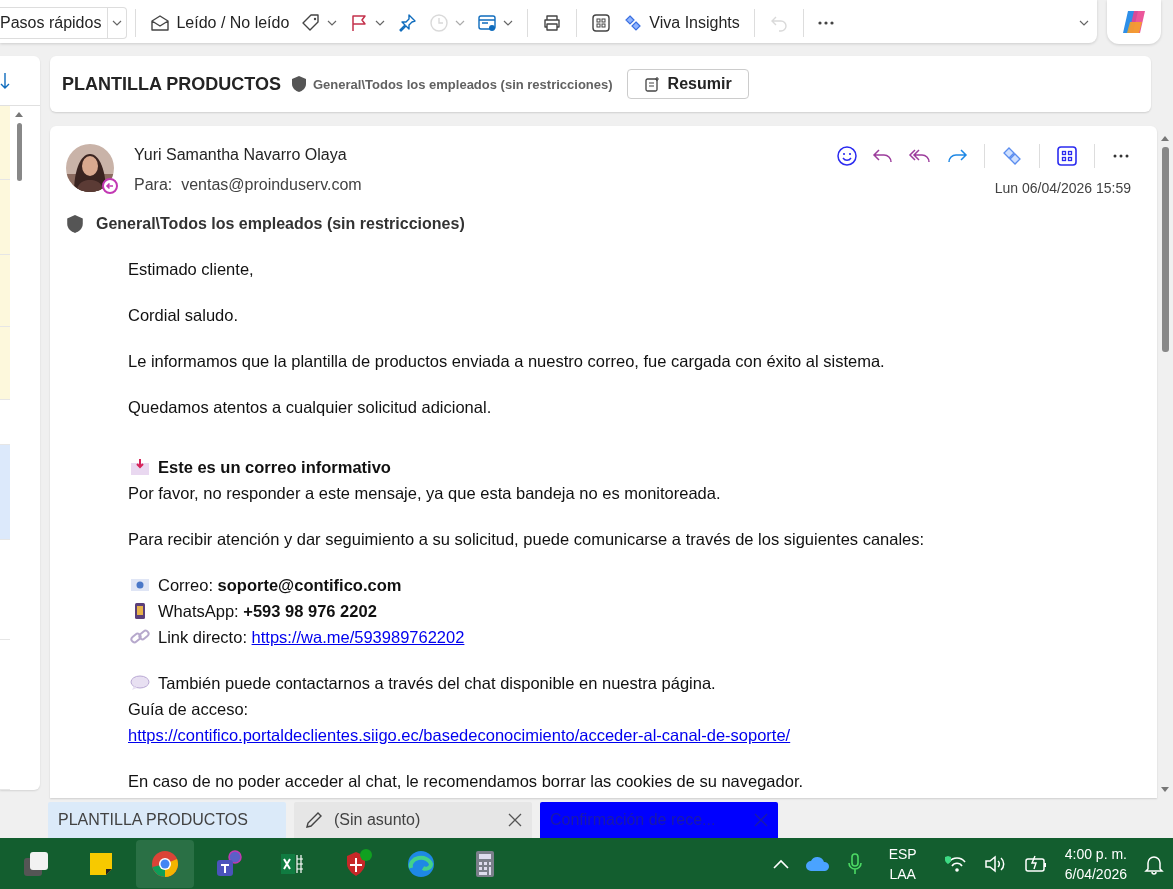 Image resolution: width=1173 pixels, height=889 pixels. I want to click on copilot-button, so click(1134, 22).